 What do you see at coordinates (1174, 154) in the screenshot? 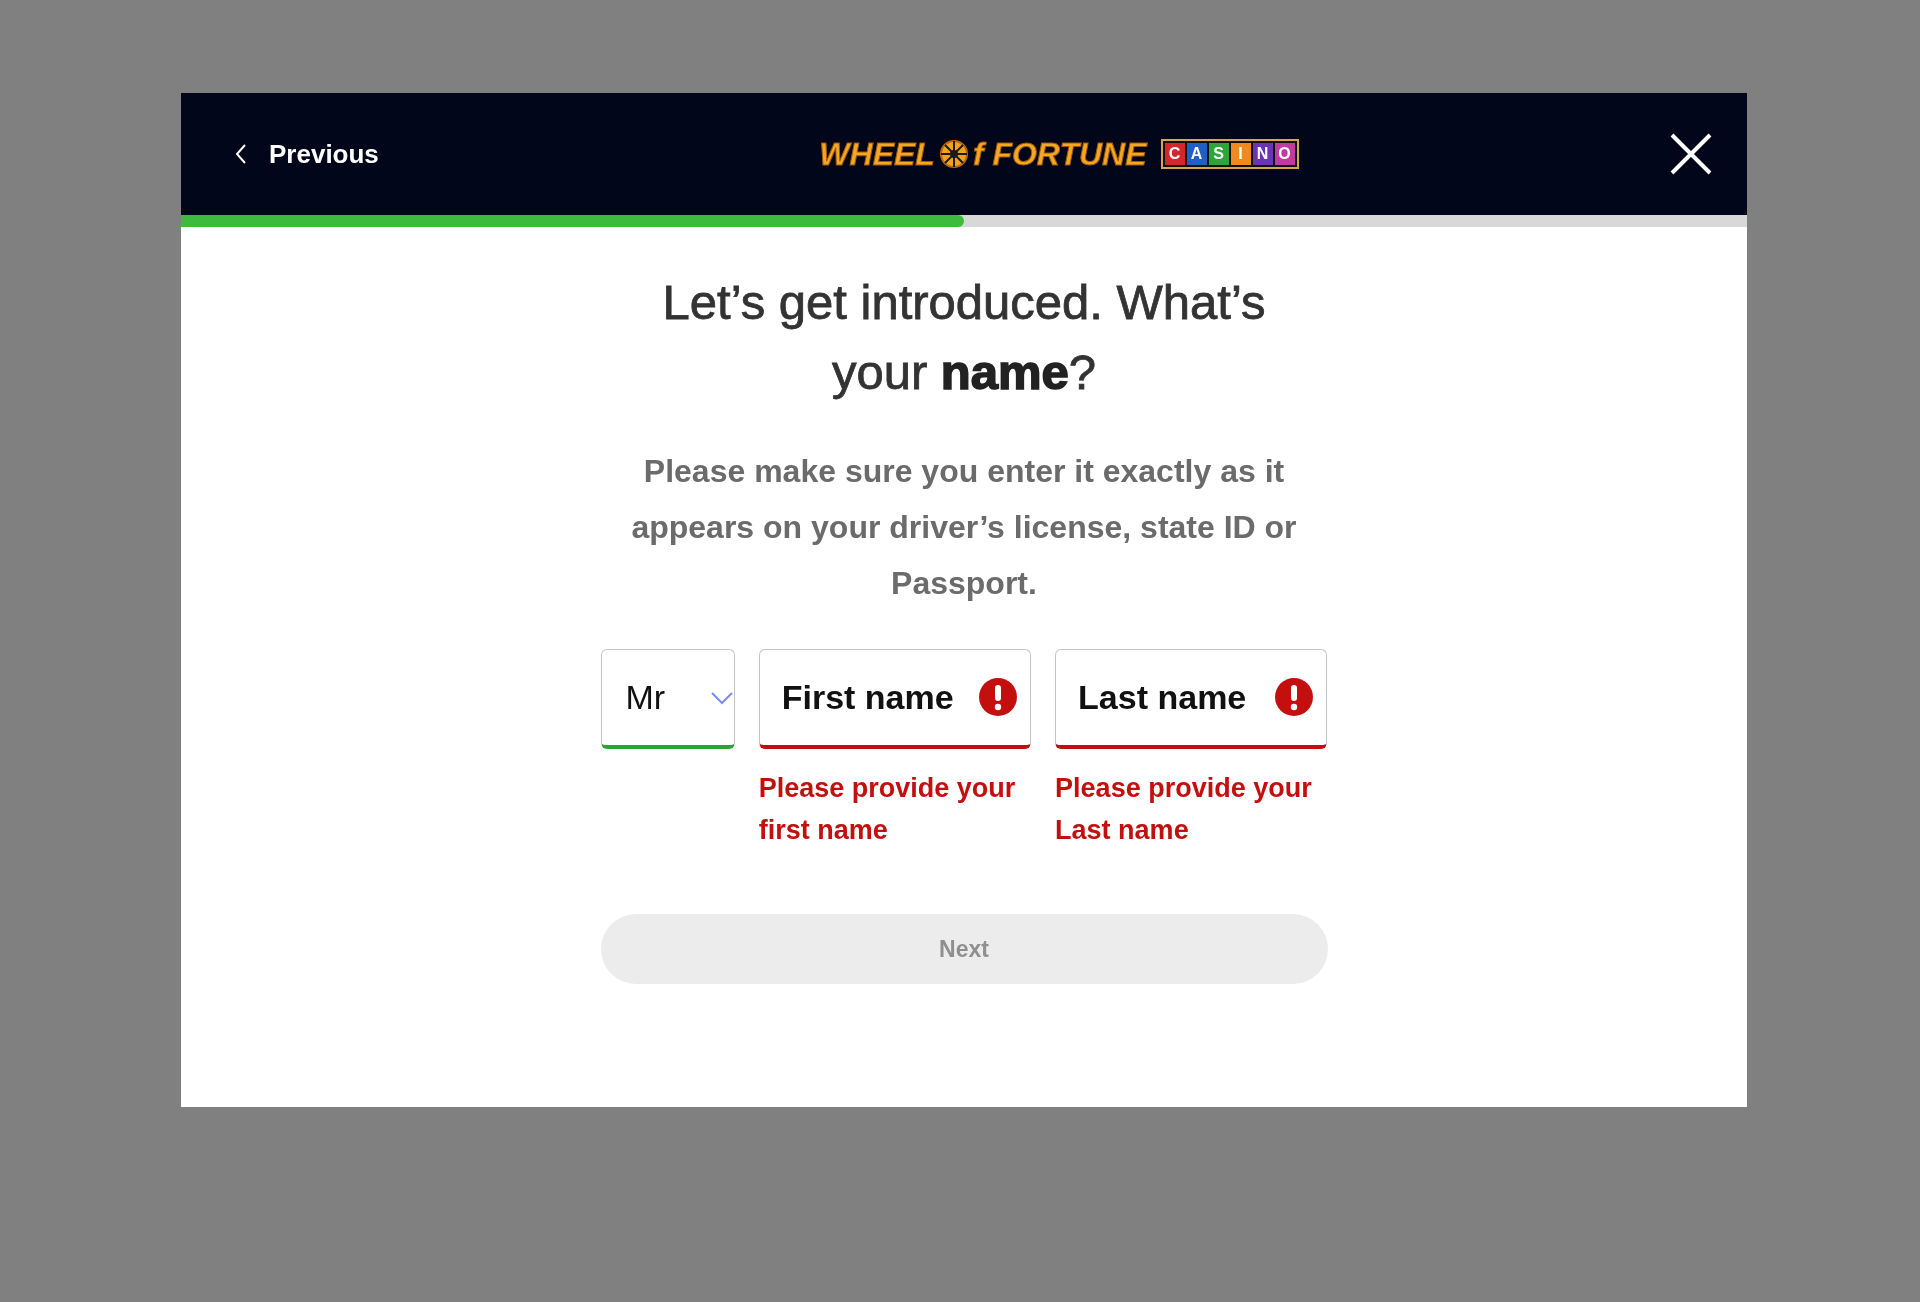
I see `casino-letter: C` at bounding box center [1174, 154].